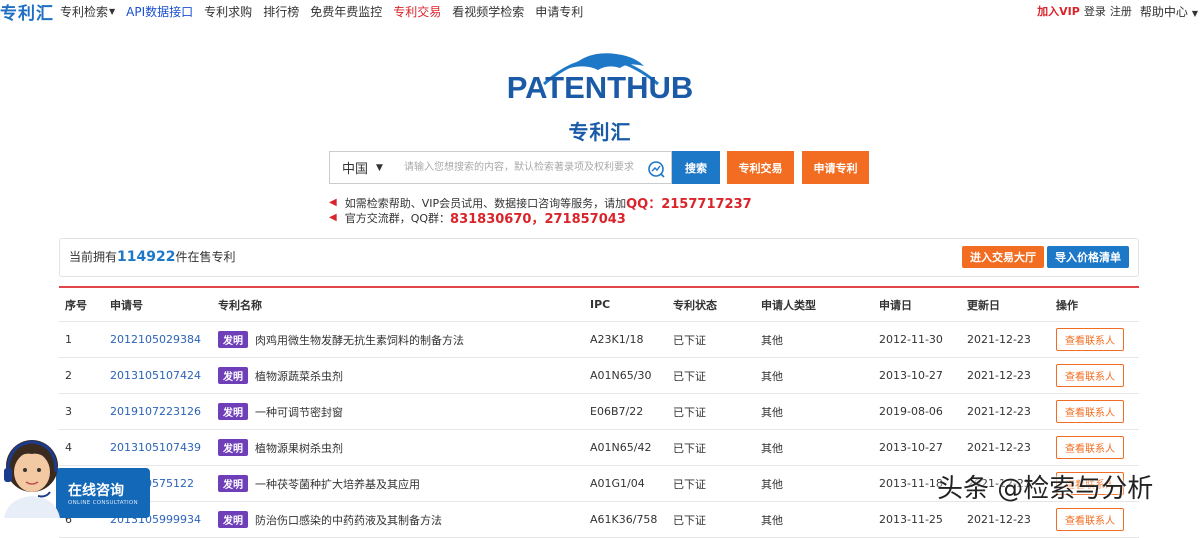  Describe the element at coordinates (126, 305) in the screenshot. I see `header-application-no: 申请号` at that location.